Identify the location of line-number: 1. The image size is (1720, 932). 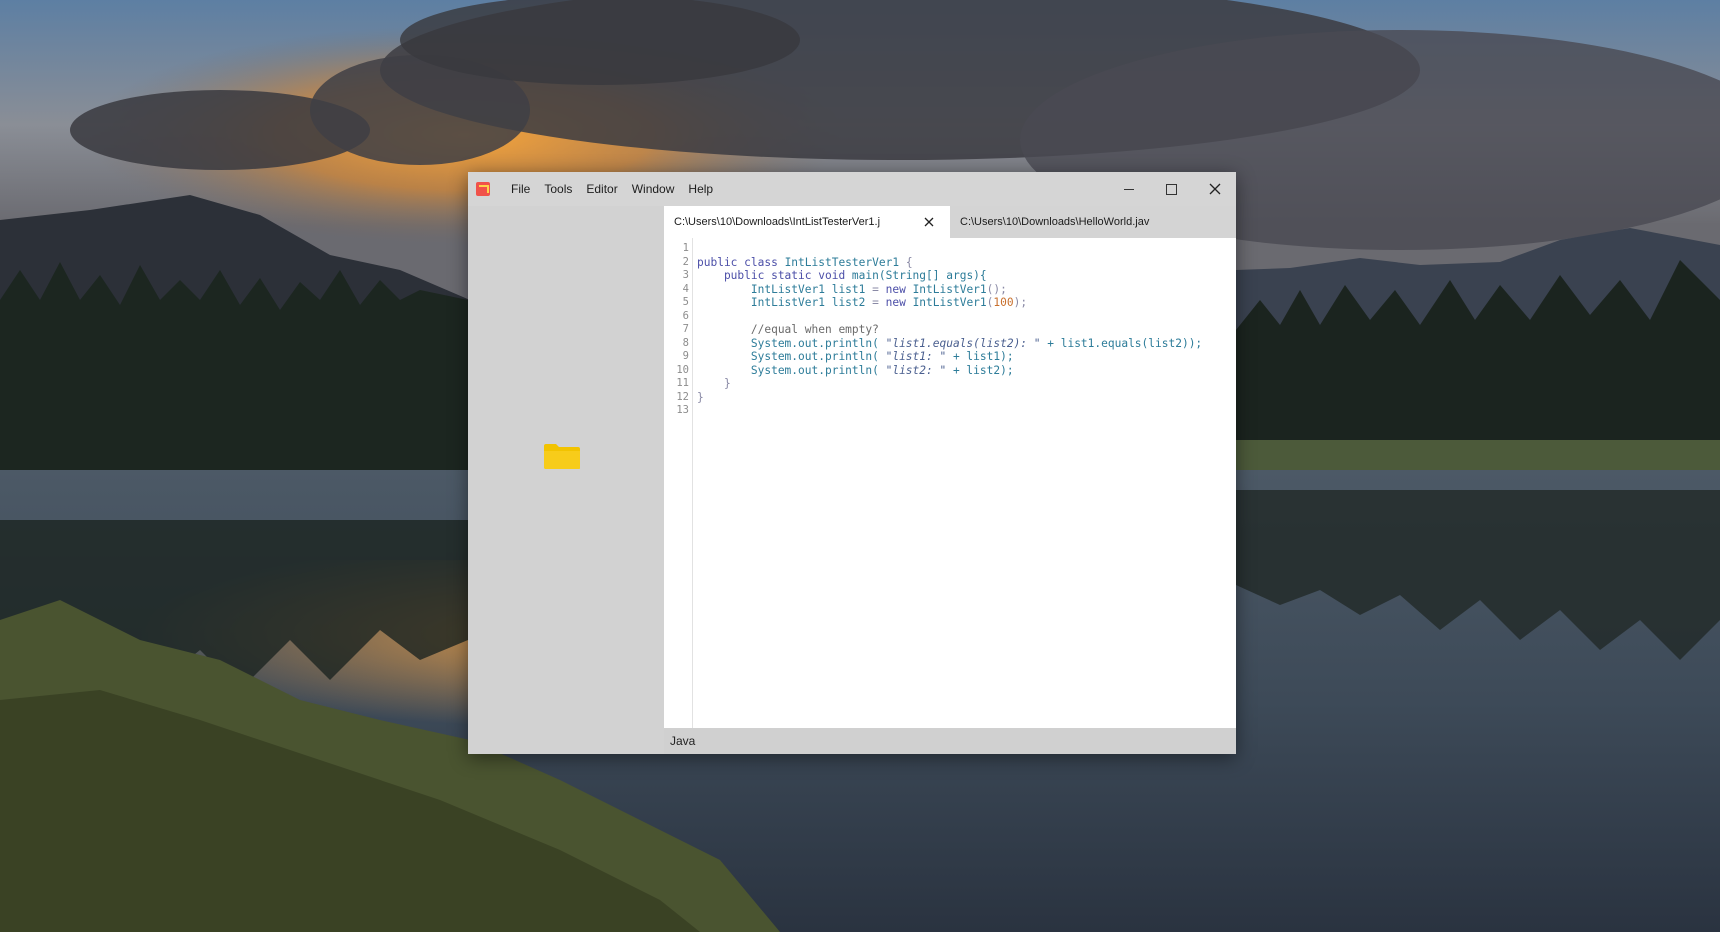
(685, 248).